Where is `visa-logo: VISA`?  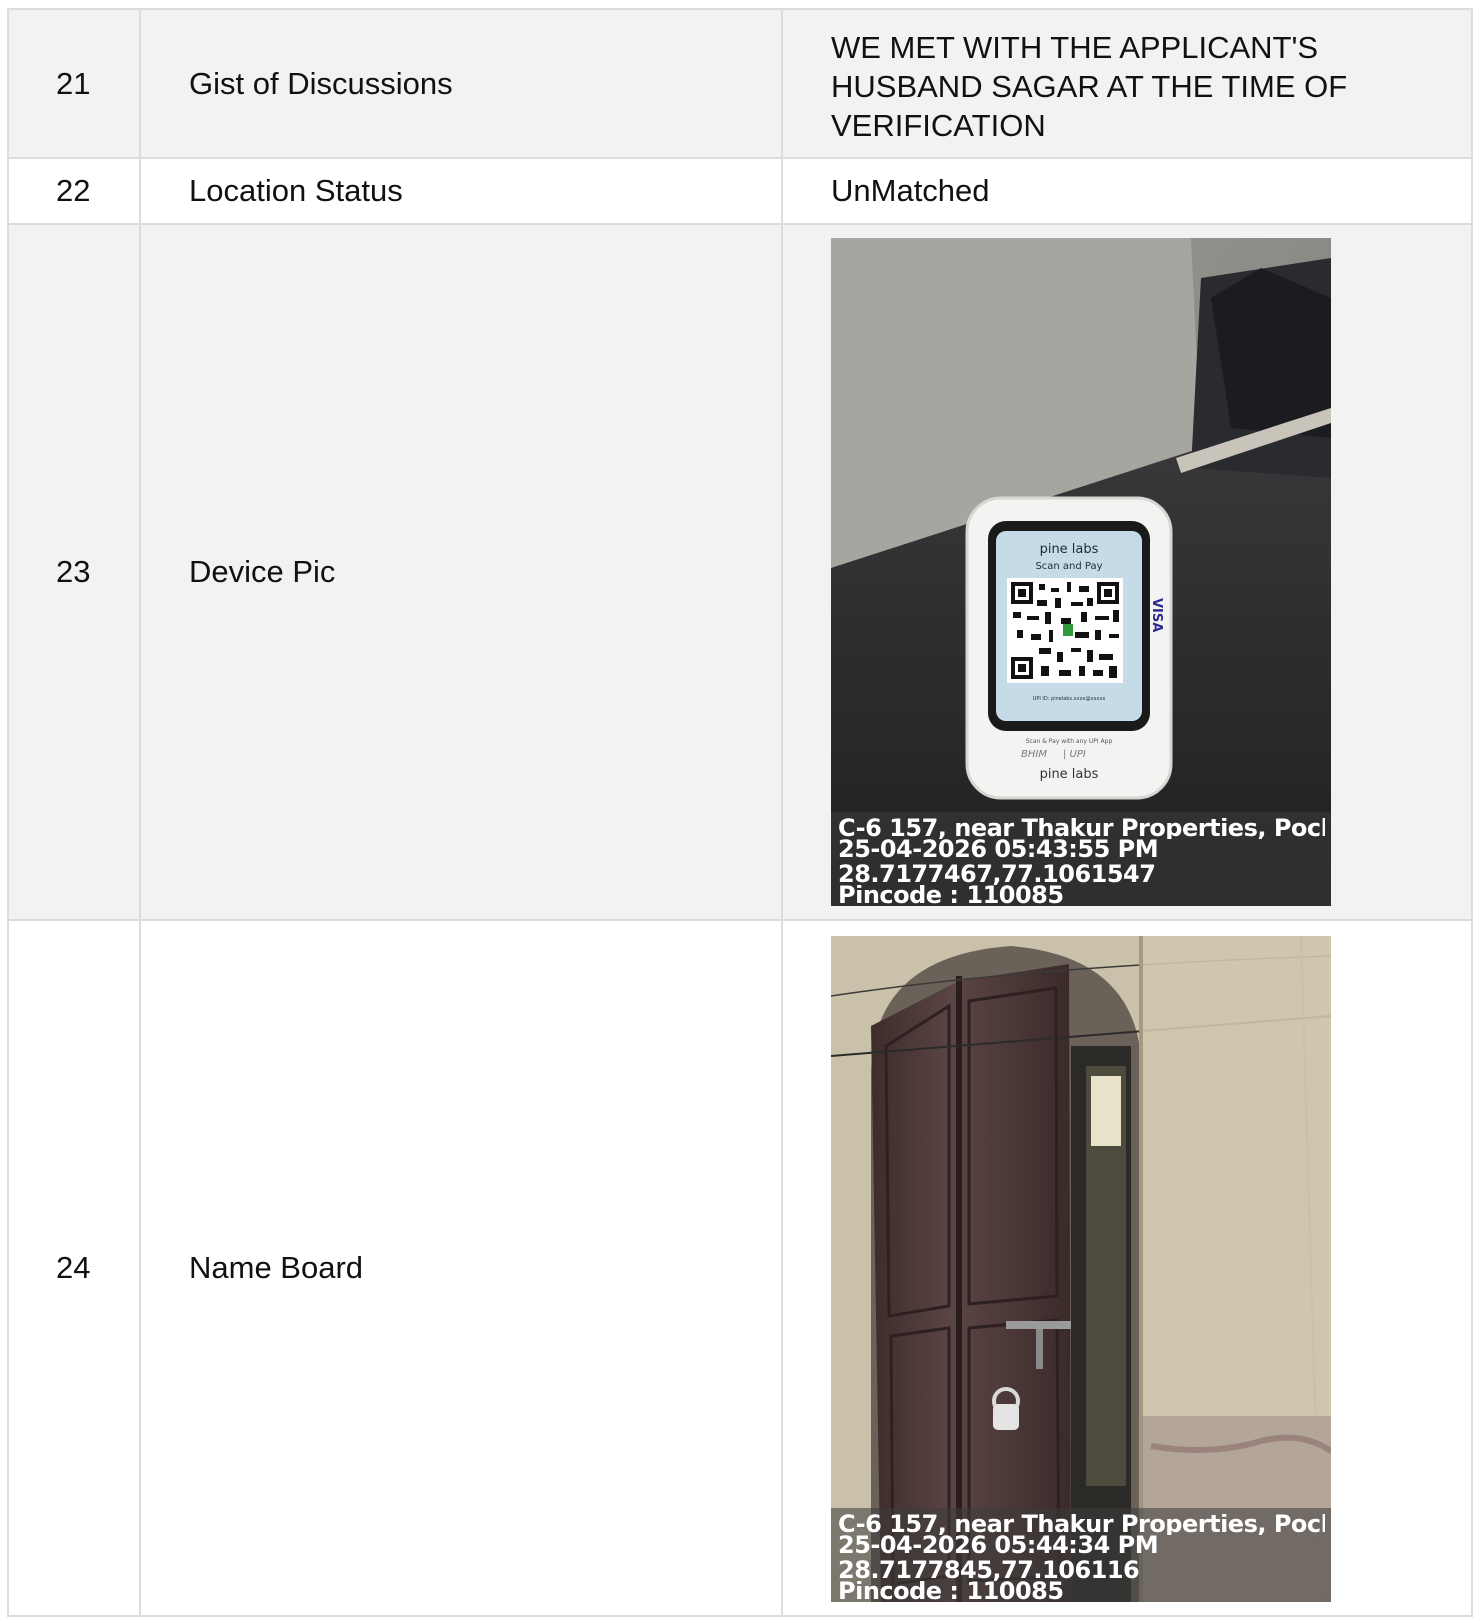 visa-logo: VISA is located at coordinates (1156, 615).